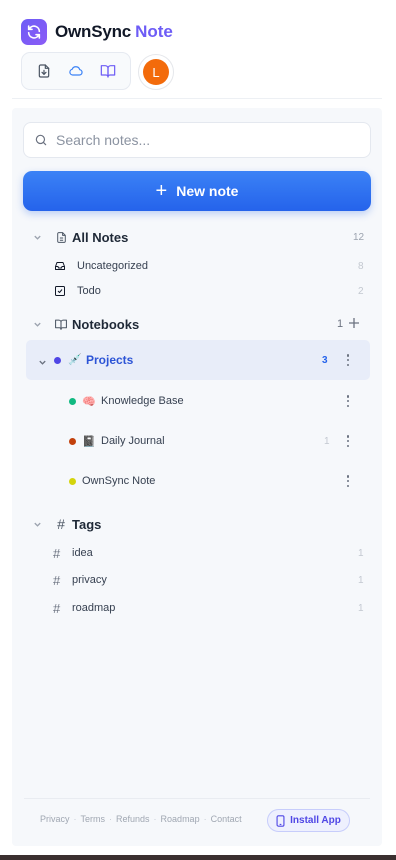 The height and width of the screenshot is (860, 396). I want to click on section-tags: # Tags, so click(197, 524).